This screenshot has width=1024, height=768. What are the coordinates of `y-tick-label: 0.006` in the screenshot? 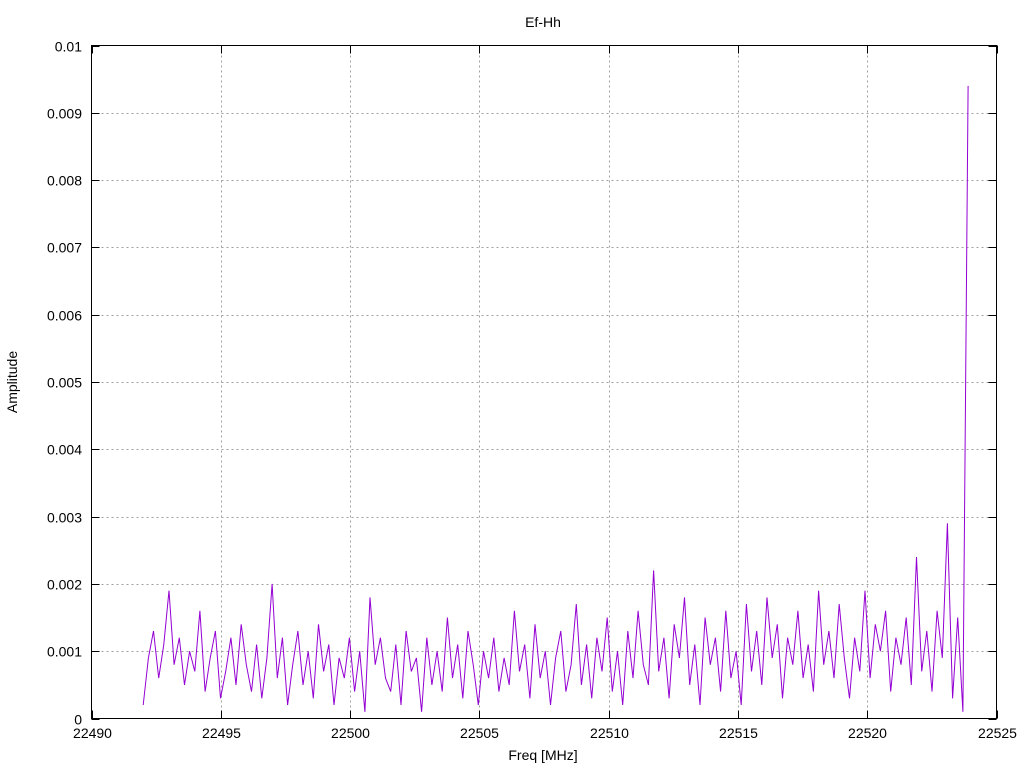 It's located at (64, 316).